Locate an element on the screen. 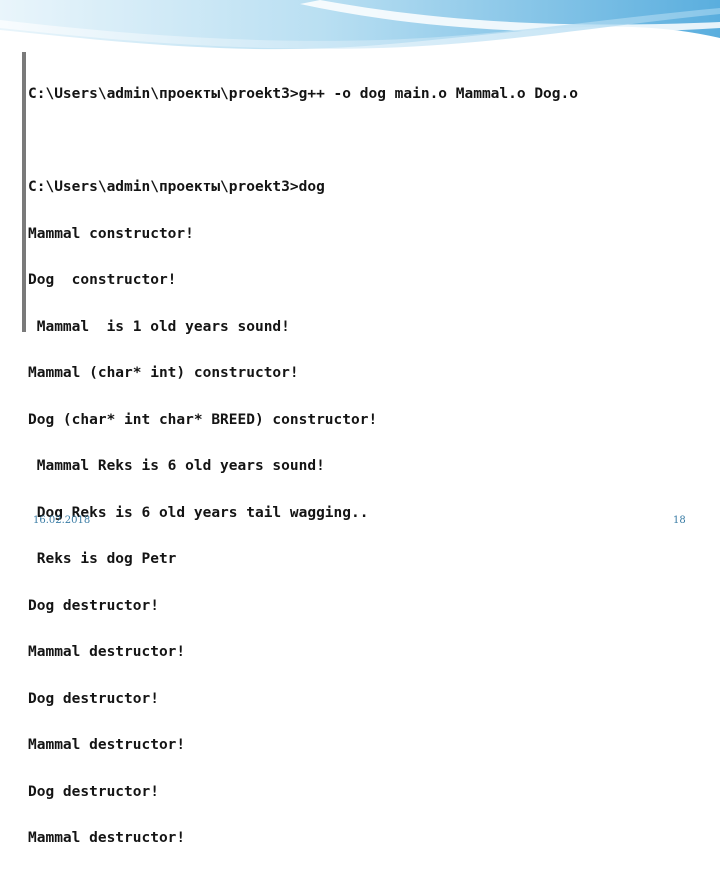 The height and width of the screenshot is (878, 720). console-line: Mammal is 1 old years sound! is located at coordinates (159, 326).